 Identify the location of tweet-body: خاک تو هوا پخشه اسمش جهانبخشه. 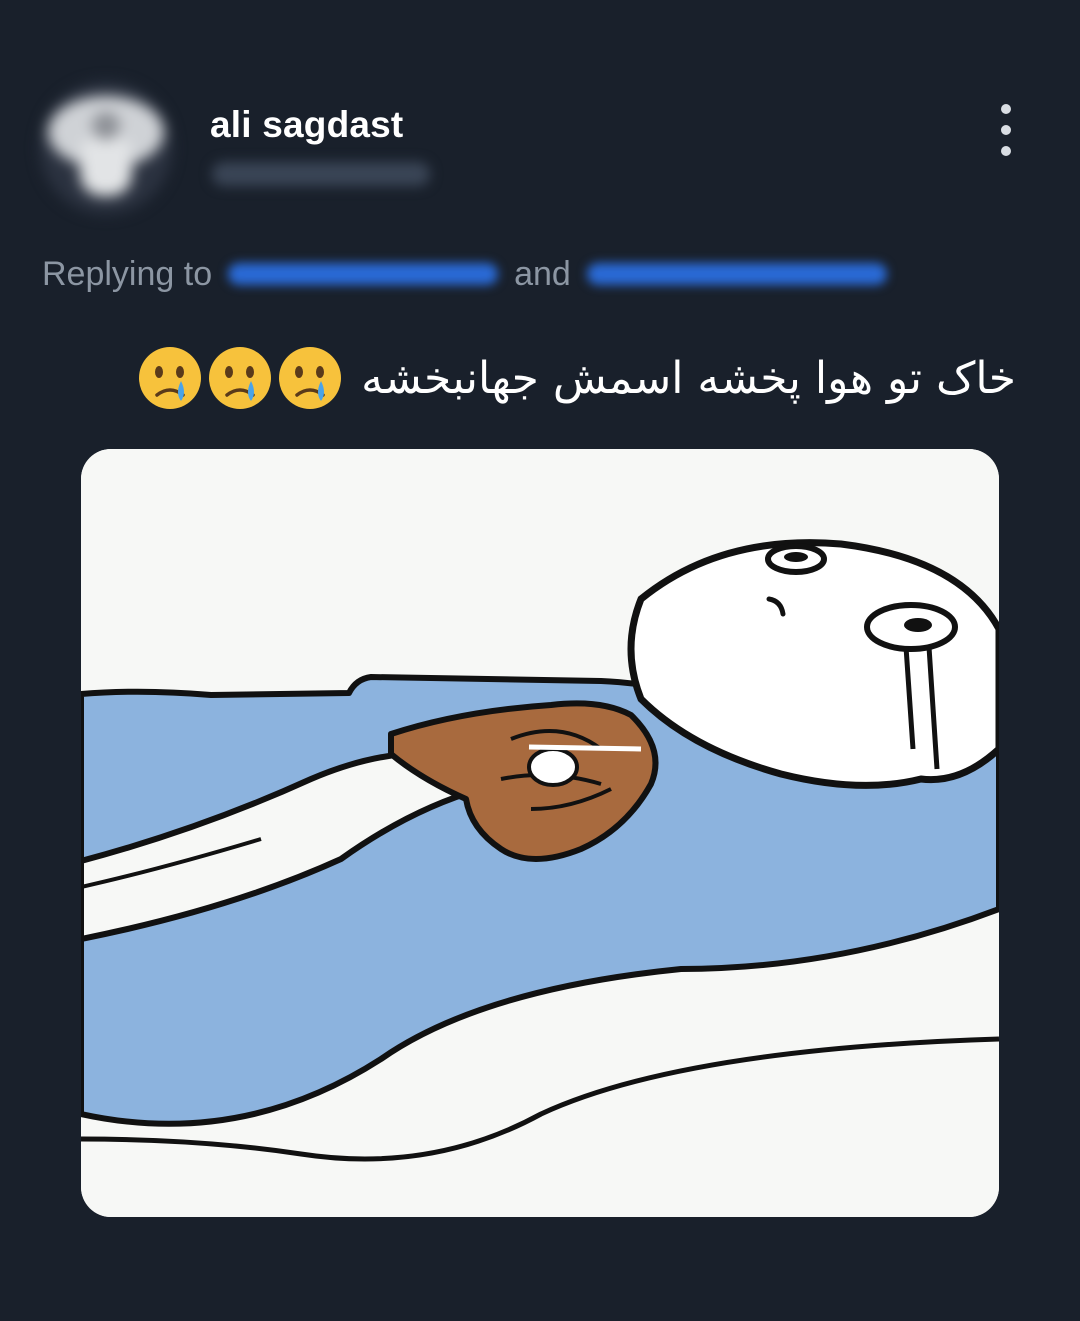
(576, 378).